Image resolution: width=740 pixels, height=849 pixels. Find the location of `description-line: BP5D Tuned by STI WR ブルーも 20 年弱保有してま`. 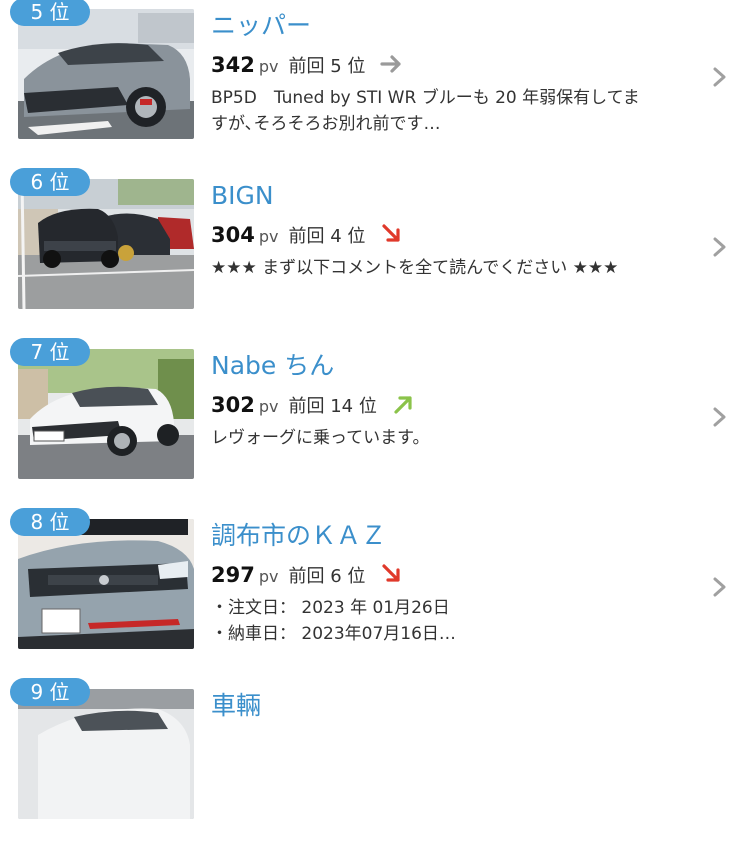

description-line: BP5D Tuned by STI WR ブルーも 20 年弱保有してま is located at coordinates (425, 98).